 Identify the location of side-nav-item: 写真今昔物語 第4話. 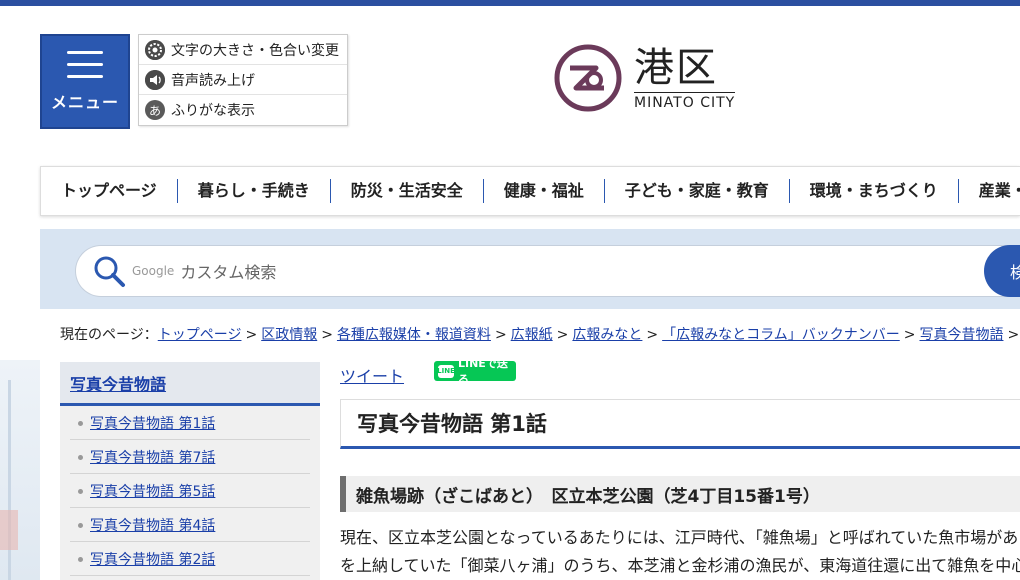
(190, 525).